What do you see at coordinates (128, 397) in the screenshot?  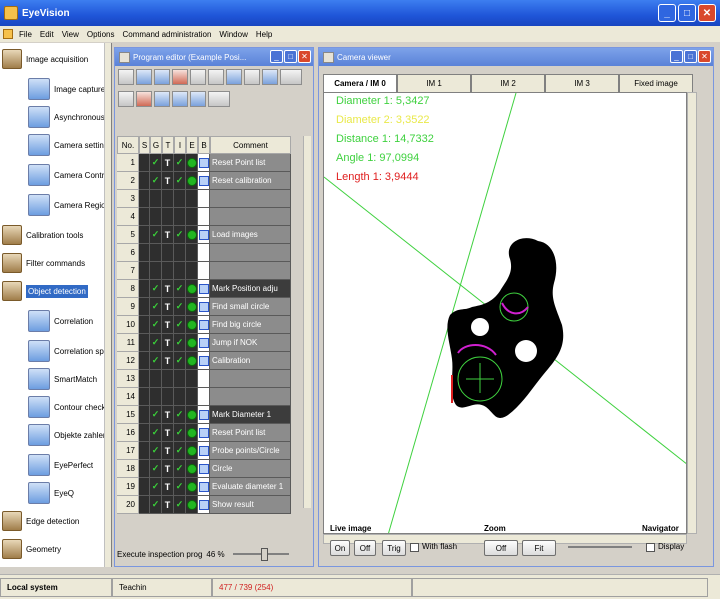 I see `row-number: 14` at bounding box center [128, 397].